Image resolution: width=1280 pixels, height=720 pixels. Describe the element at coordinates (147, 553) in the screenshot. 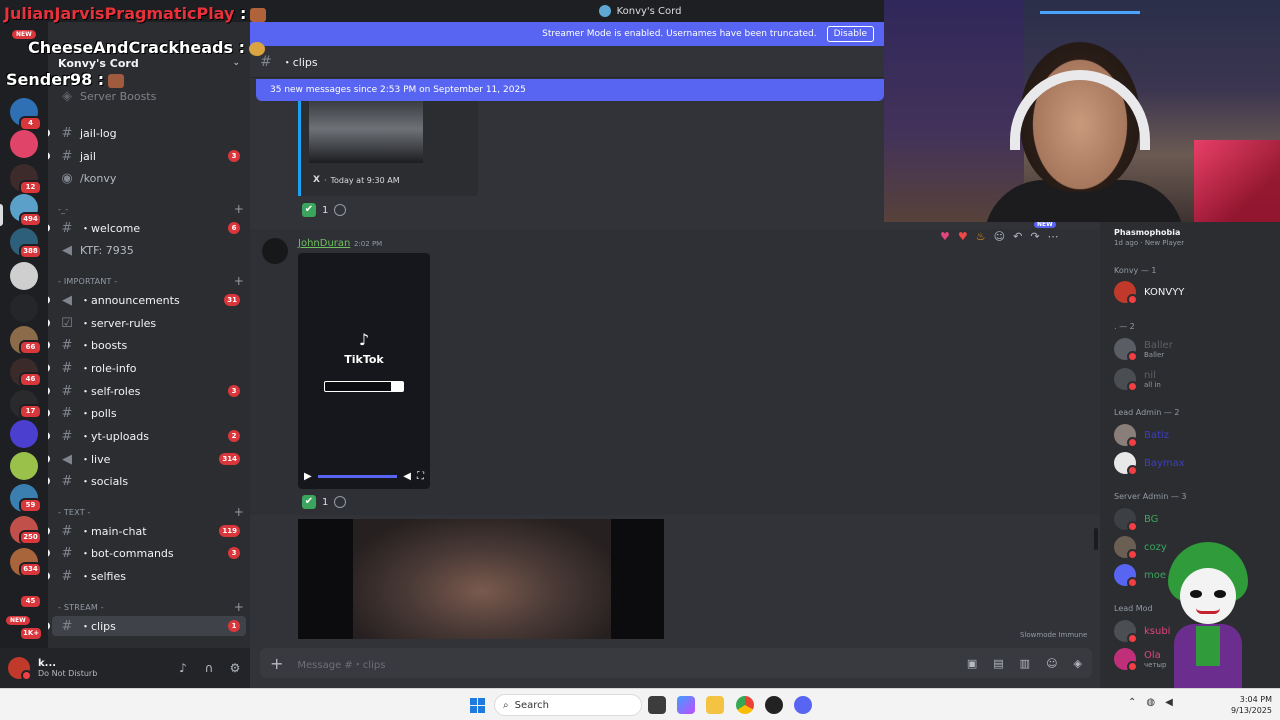

I see `channel-bot-commands: # ・bot-commands 3` at that location.